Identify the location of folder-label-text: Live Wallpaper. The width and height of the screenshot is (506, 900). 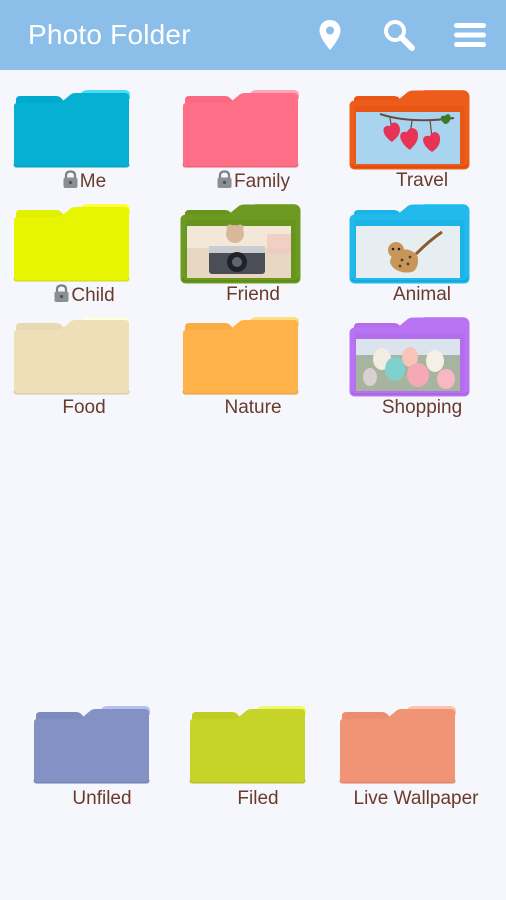
(416, 798).